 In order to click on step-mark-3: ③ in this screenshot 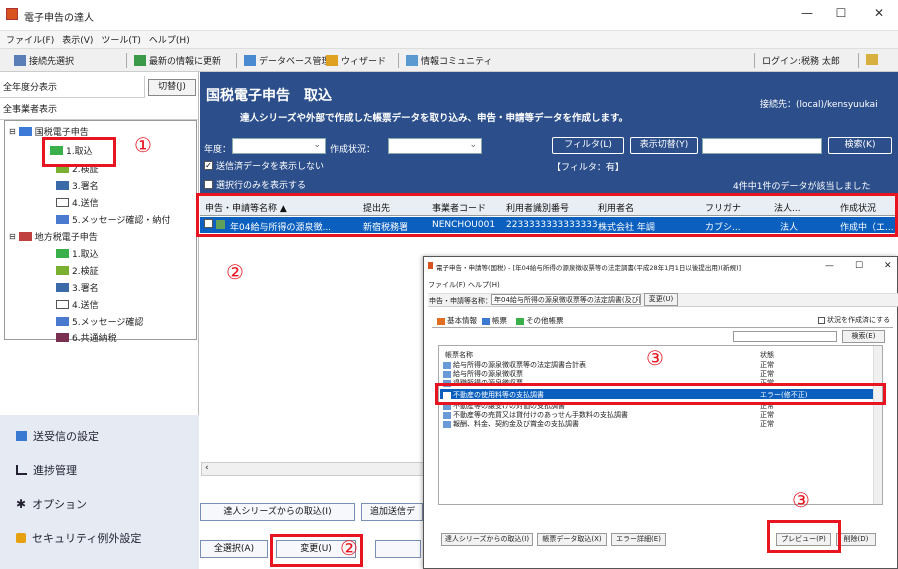, I will do `click(655, 358)`.